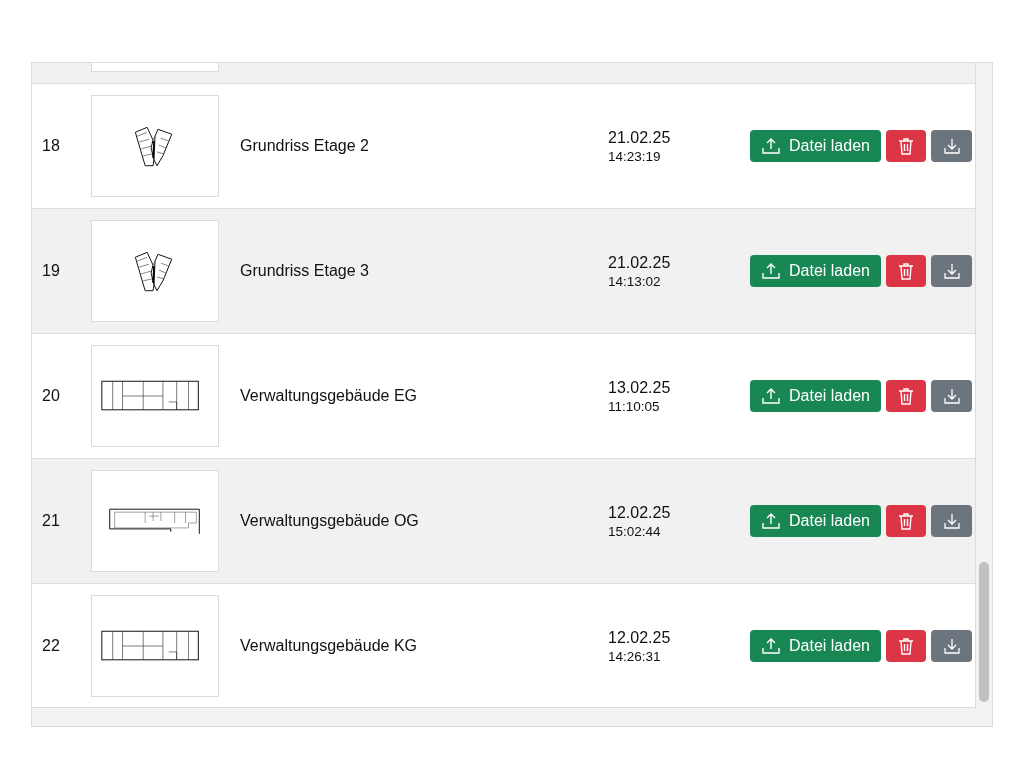  Describe the element at coordinates (635, 156) in the screenshot. I see `time-text: 14:23:19` at that location.